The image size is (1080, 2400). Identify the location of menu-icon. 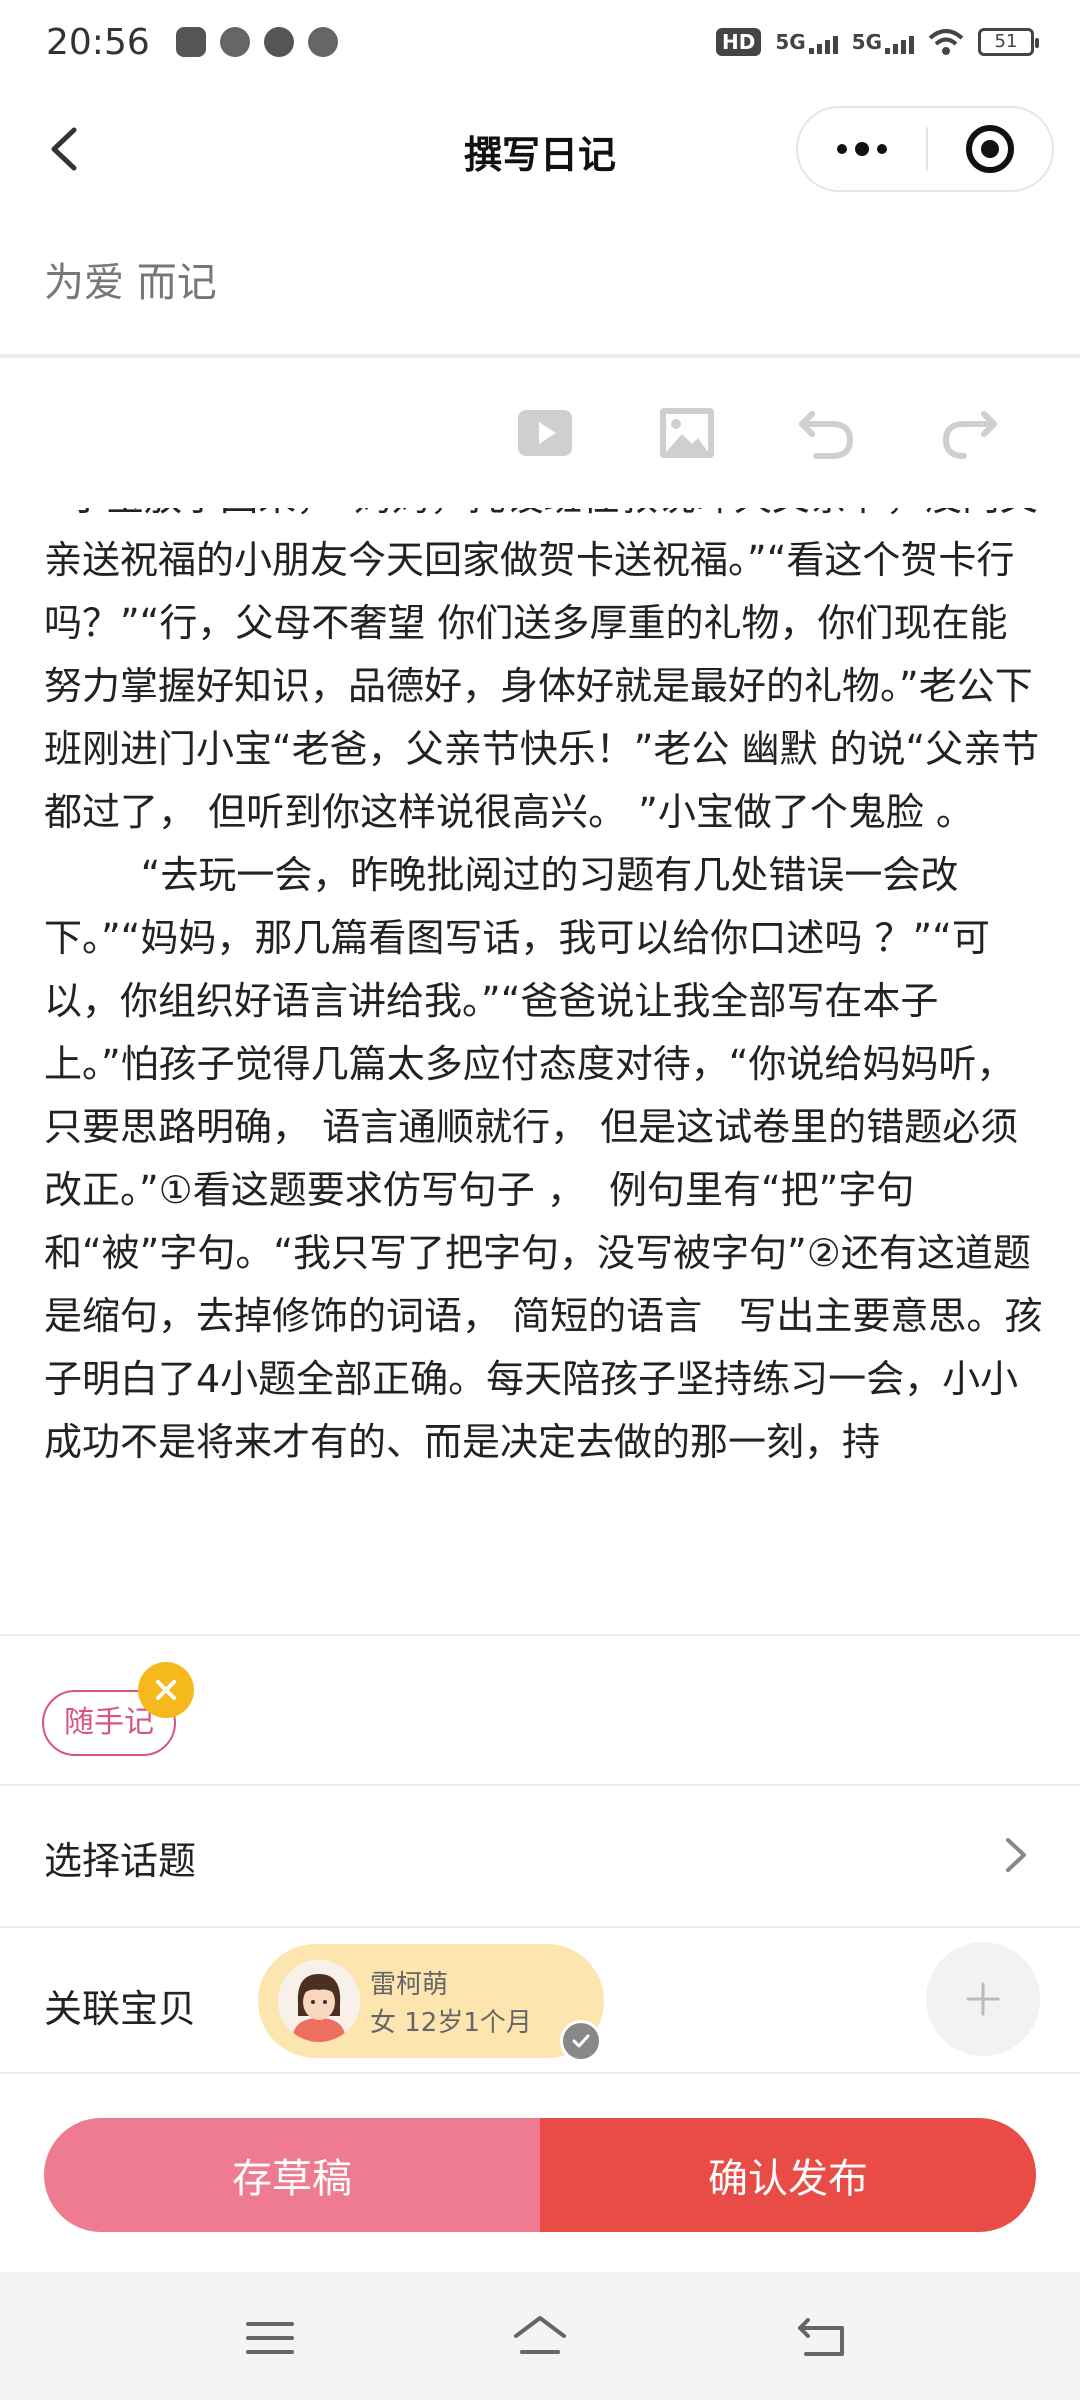
(270, 2338).